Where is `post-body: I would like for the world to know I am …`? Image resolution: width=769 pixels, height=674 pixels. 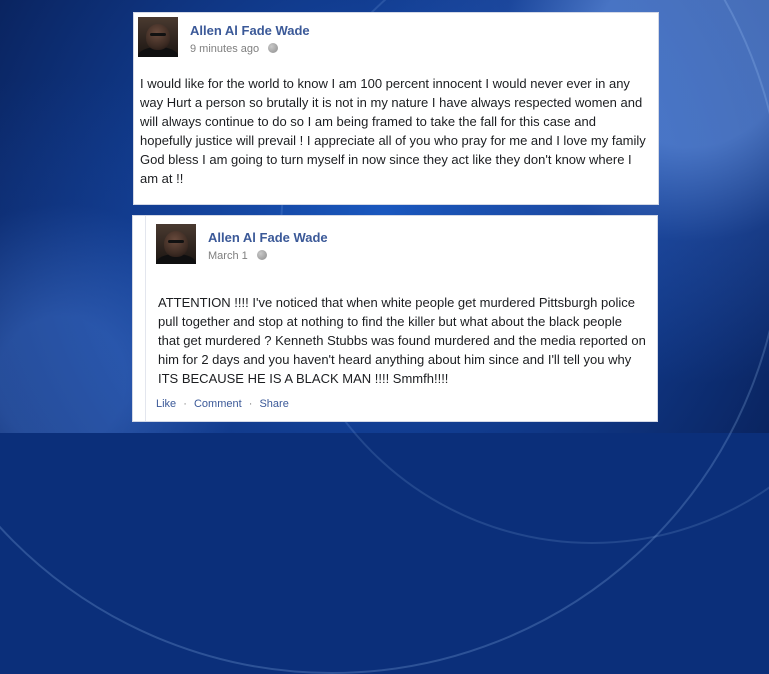 post-body: I would like for the world to know I am … is located at coordinates (395, 131).